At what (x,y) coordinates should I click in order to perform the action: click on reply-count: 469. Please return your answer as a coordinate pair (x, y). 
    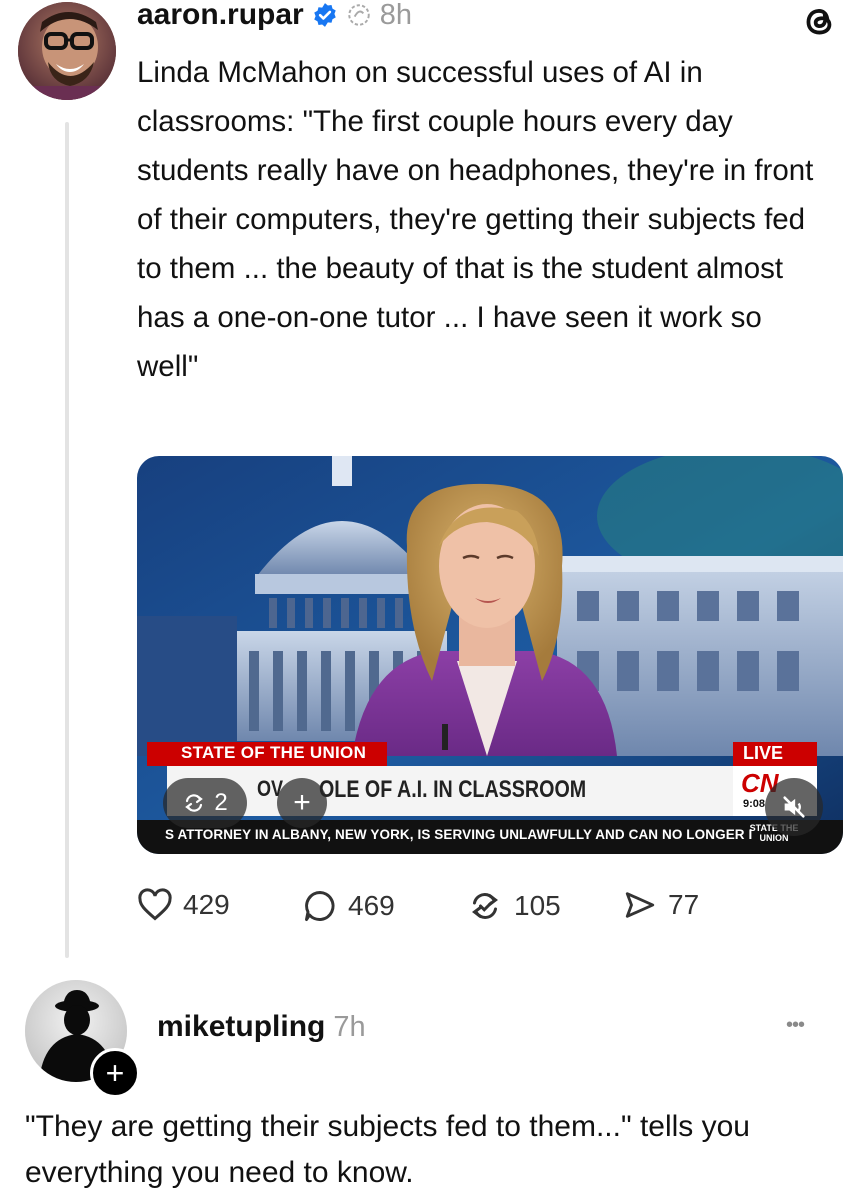
    Looking at the image, I should click on (371, 905).